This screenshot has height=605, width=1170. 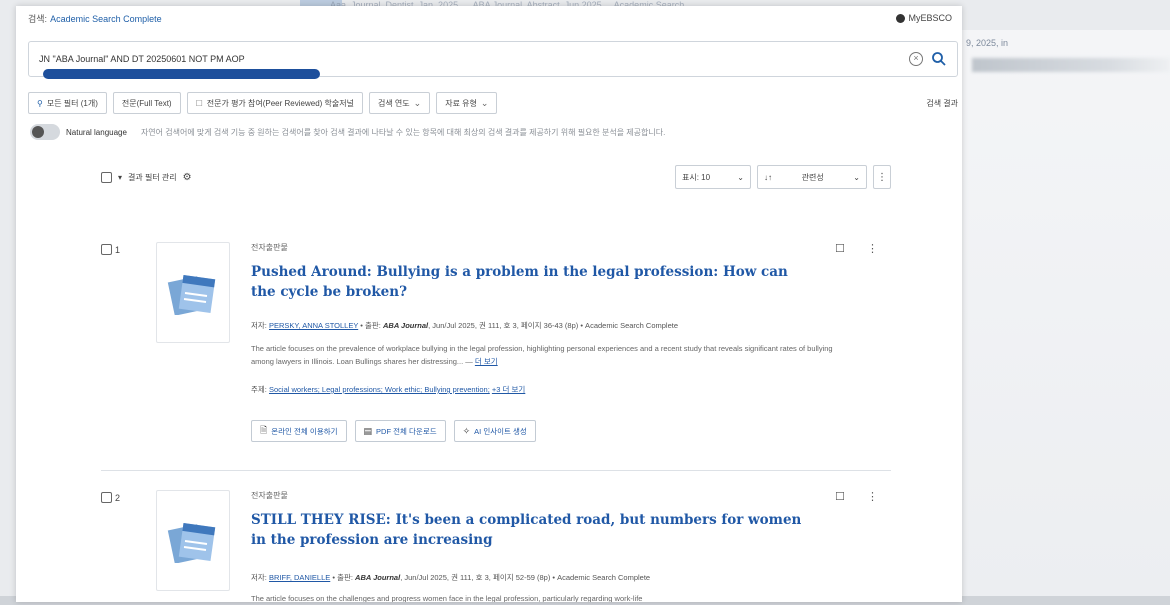 I want to click on source-type-dropdown: 자료 유형 ⌄, so click(x=467, y=103).